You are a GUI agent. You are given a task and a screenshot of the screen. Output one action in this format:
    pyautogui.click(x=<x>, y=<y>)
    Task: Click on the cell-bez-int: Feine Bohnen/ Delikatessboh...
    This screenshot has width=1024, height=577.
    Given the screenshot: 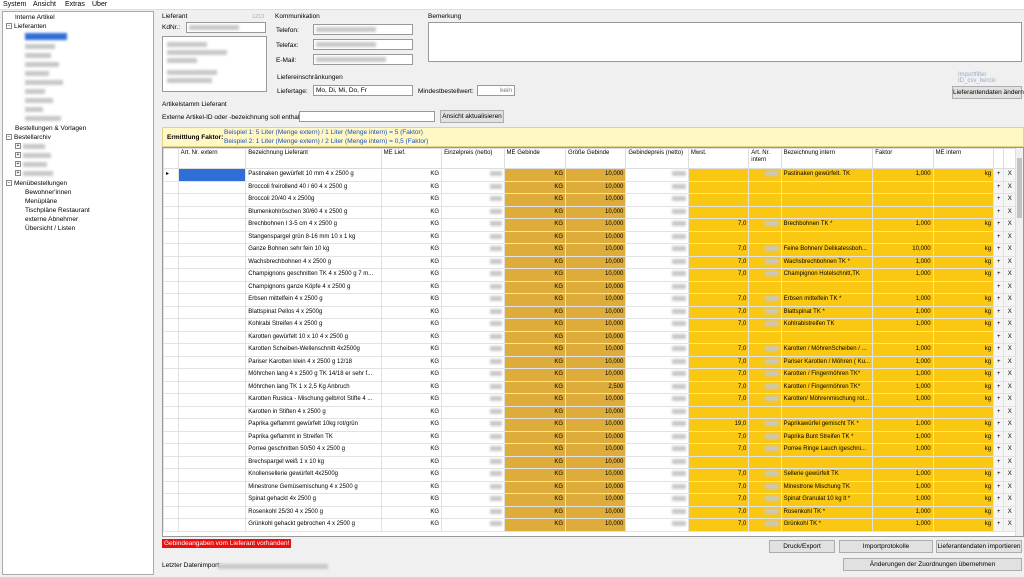 What is the action you would take?
    pyautogui.click(x=827, y=250)
    